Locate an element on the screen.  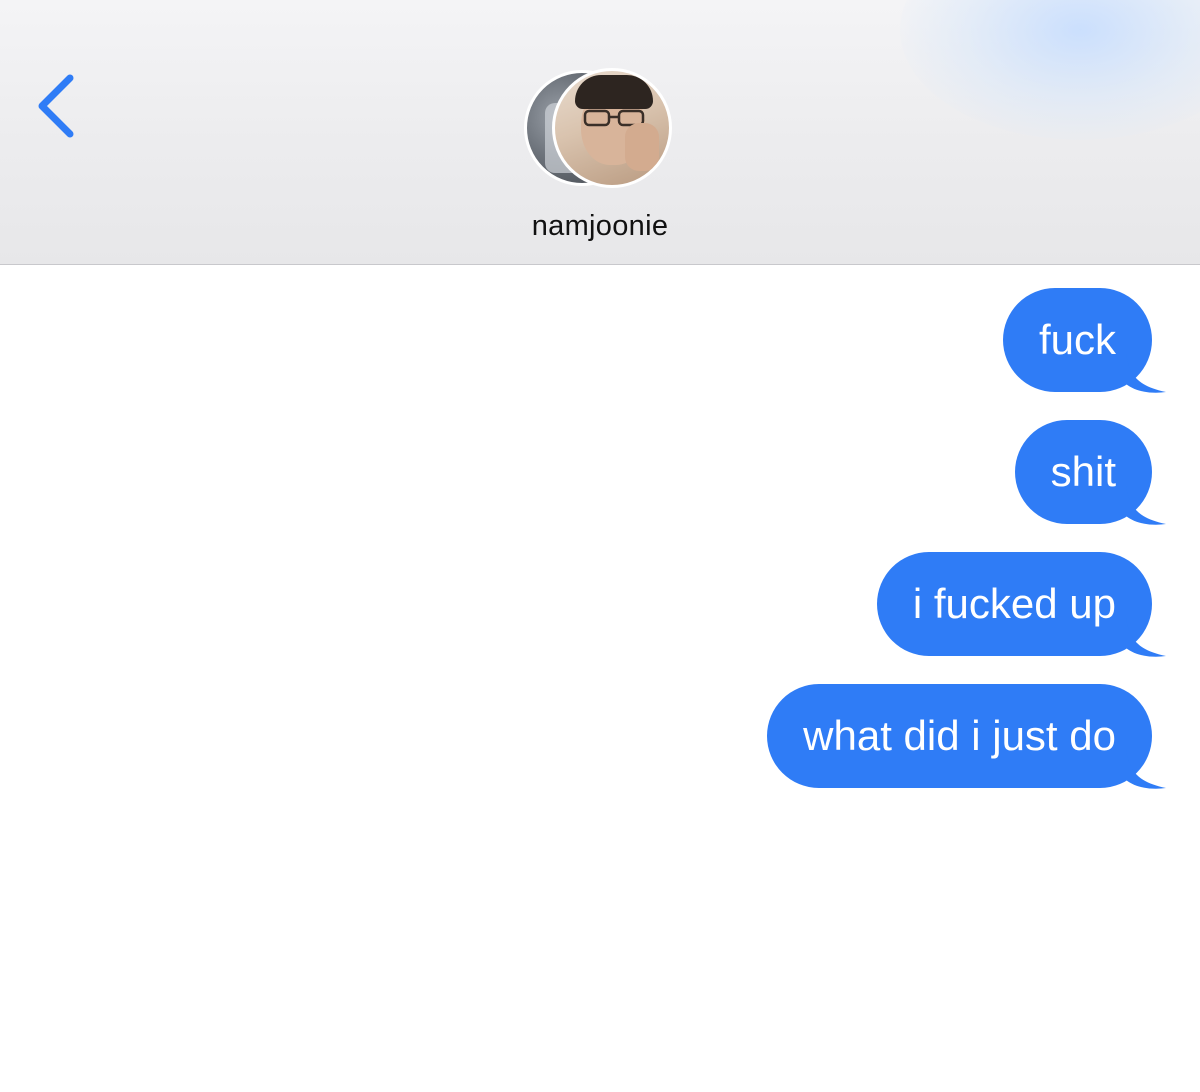
header-glow is located at coordinates (1050, 70).